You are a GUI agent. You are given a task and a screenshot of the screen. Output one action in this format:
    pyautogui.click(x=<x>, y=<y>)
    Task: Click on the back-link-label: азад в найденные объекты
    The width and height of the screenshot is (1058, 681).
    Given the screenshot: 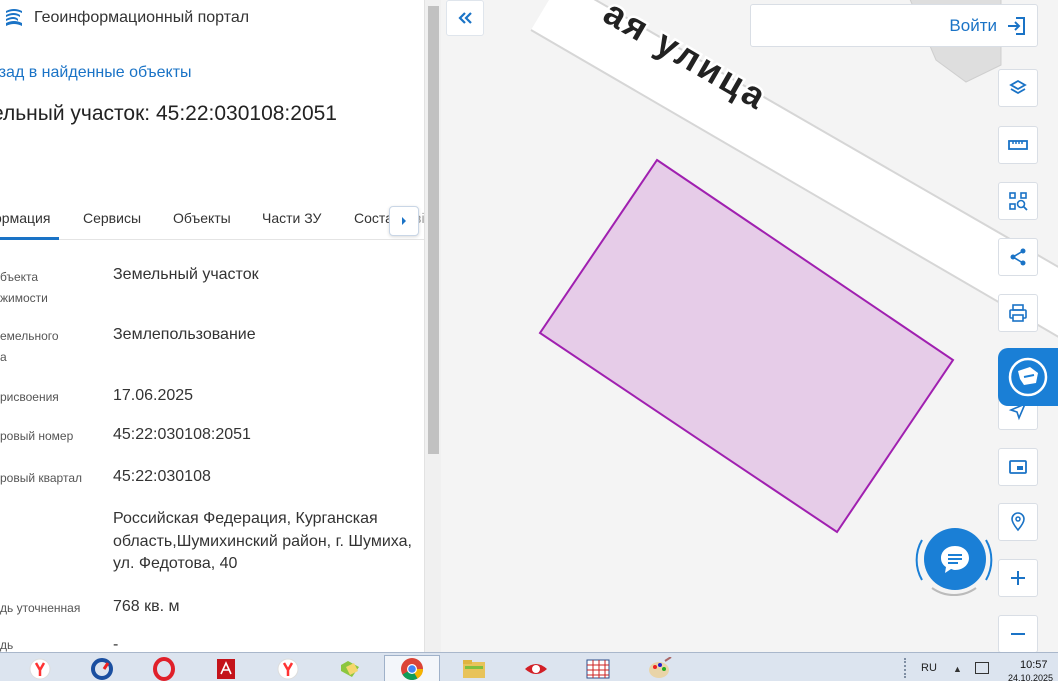 What is the action you would take?
    pyautogui.click(x=96, y=72)
    